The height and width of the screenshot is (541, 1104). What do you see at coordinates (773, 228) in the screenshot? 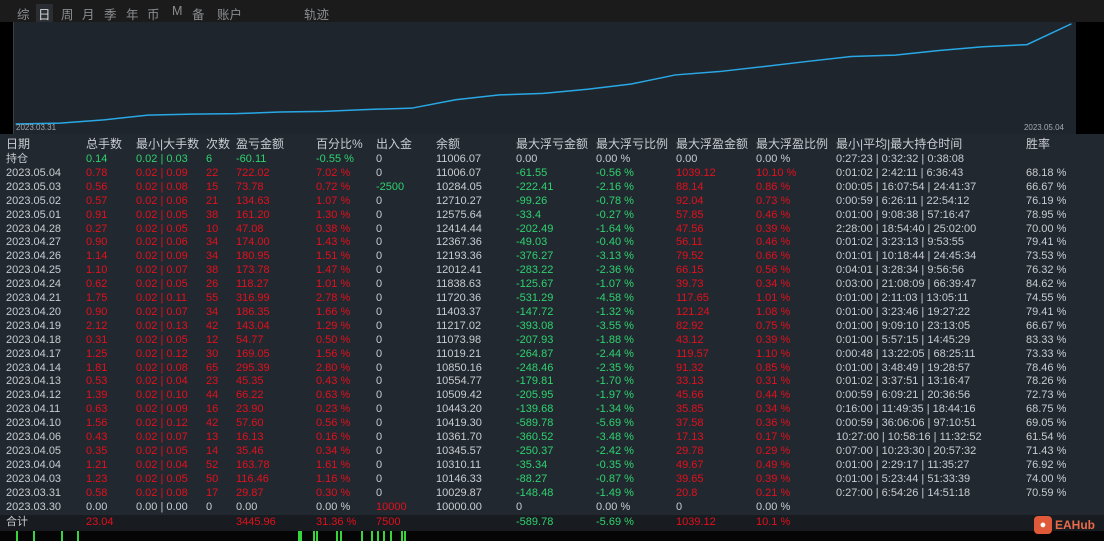
I see `cell-max-float-profit-pct: 0.39 %` at bounding box center [773, 228].